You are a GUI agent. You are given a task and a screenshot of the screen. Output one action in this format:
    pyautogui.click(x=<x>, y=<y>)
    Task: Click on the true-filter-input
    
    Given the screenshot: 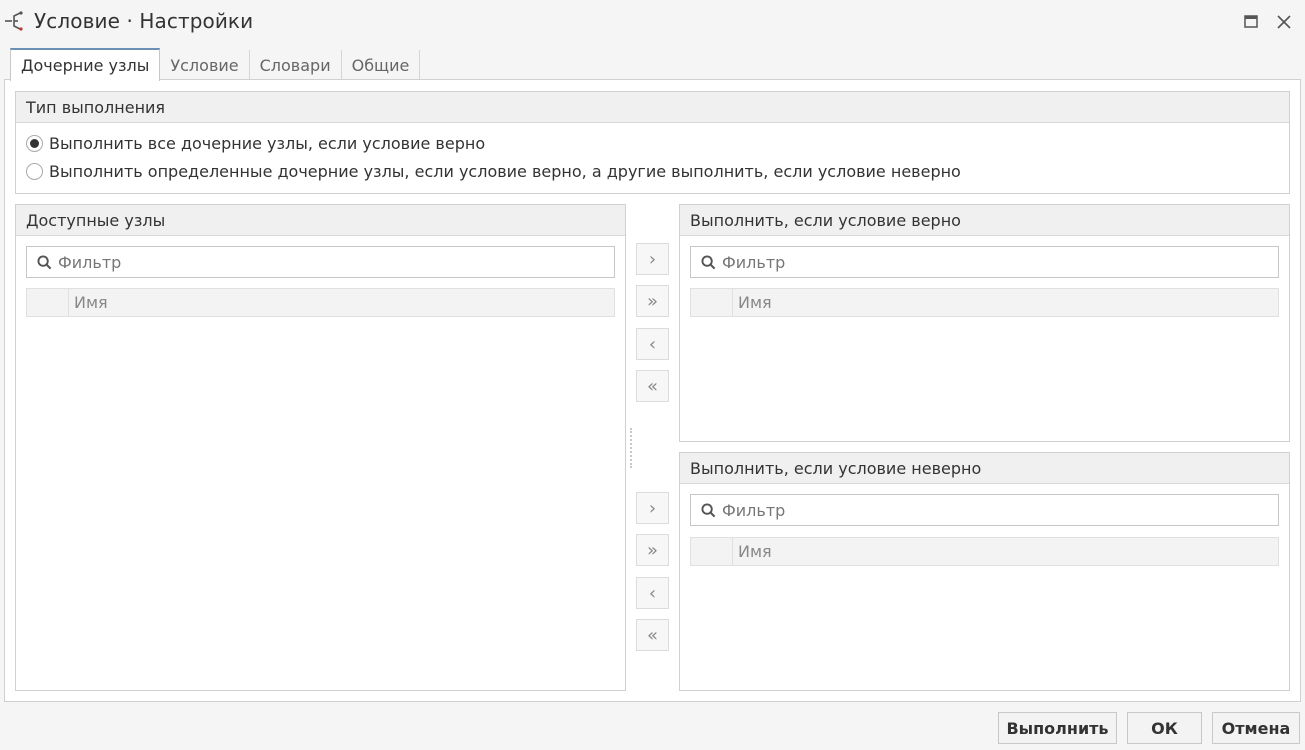 What is the action you would take?
    pyautogui.click(x=982, y=262)
    